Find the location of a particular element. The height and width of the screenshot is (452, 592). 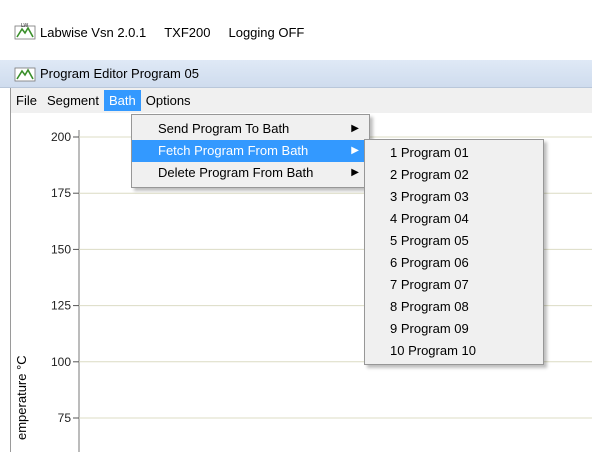

program-item-04: 4 Program 04 is located at coordinates (454, 219).